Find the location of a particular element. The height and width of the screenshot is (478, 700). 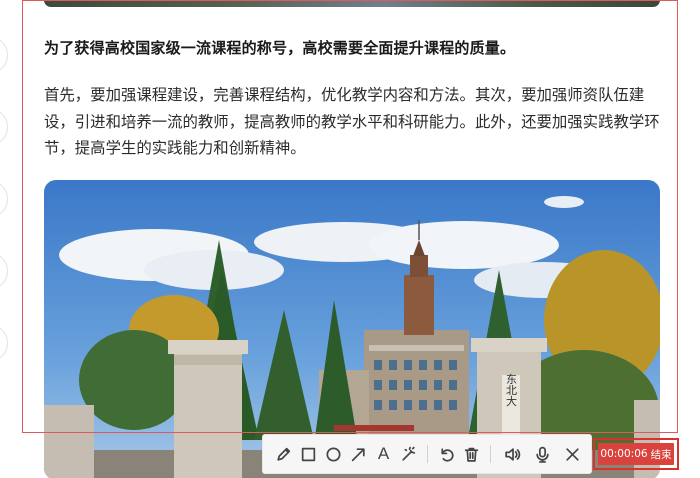

speaker-icon is located at coordinates (512, 454).